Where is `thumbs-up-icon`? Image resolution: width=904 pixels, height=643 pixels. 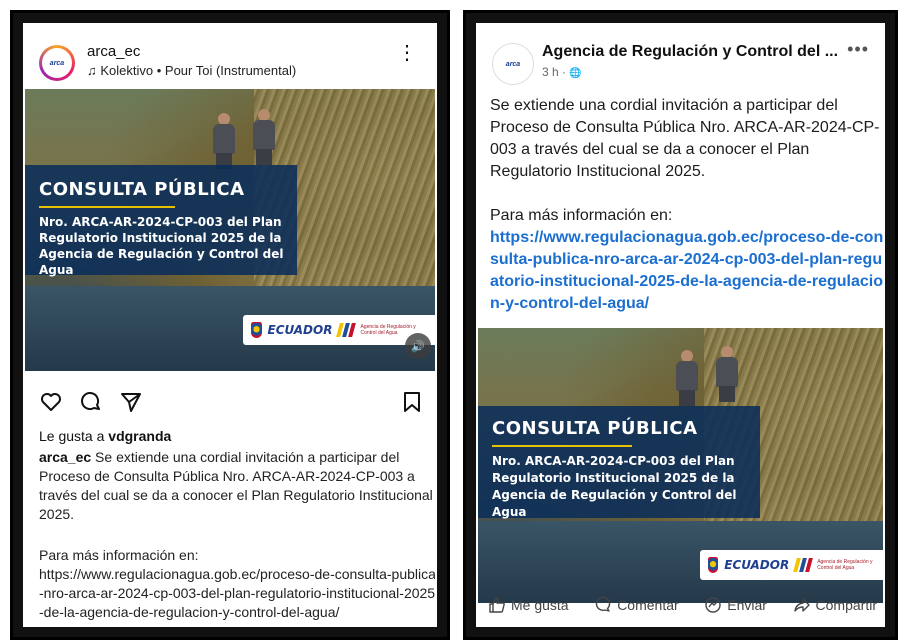 thumbs-up-icon is located at coordinates (497, 605).